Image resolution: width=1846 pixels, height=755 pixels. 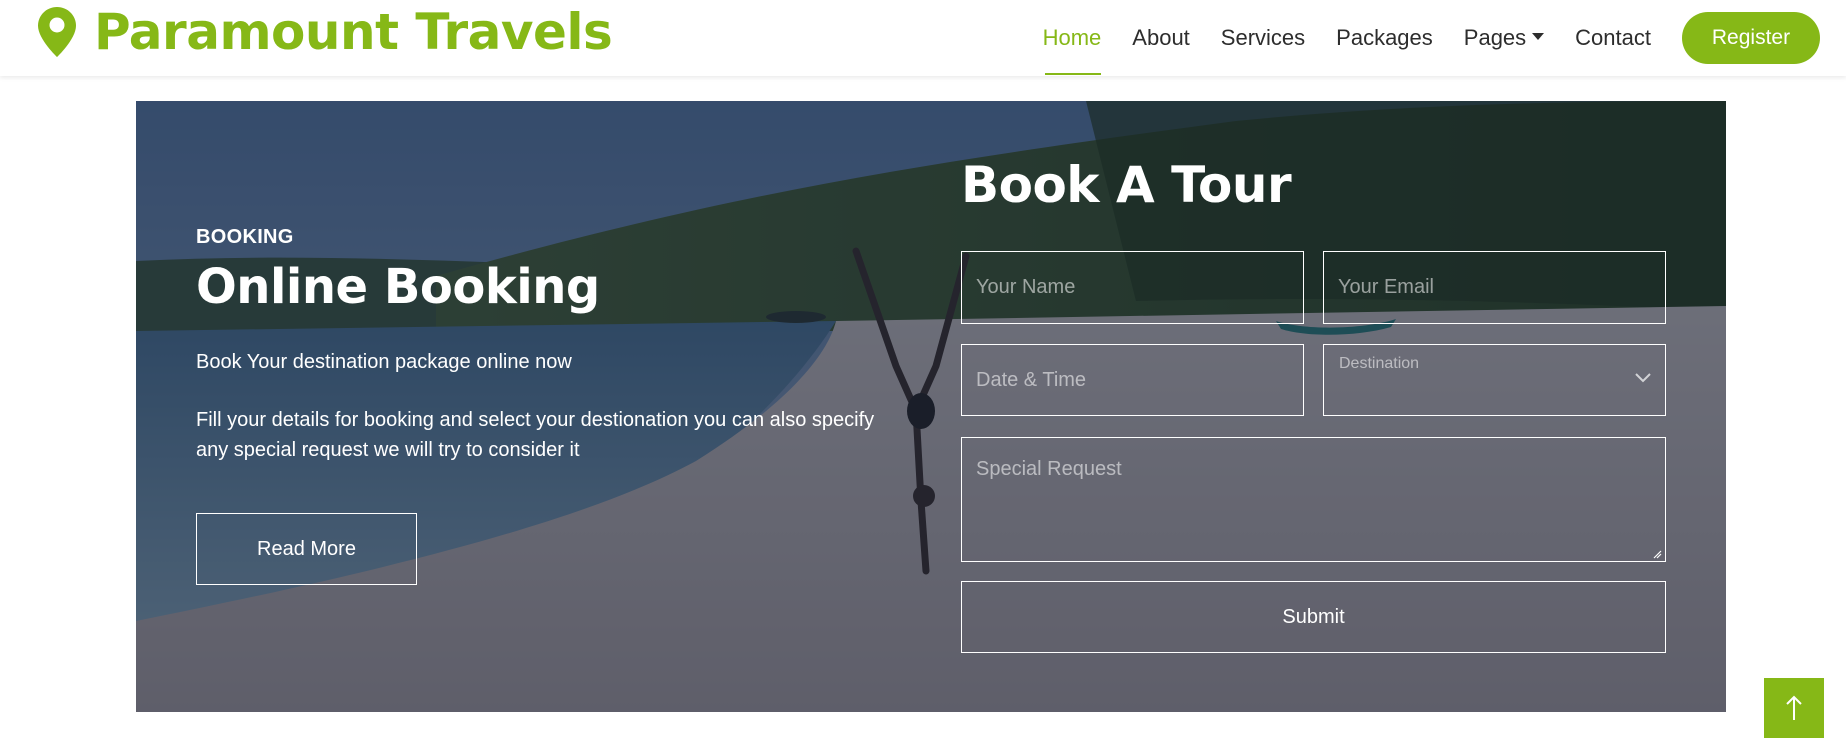 I want to click on destination-select: Destination, so click(x=1494, y=380).